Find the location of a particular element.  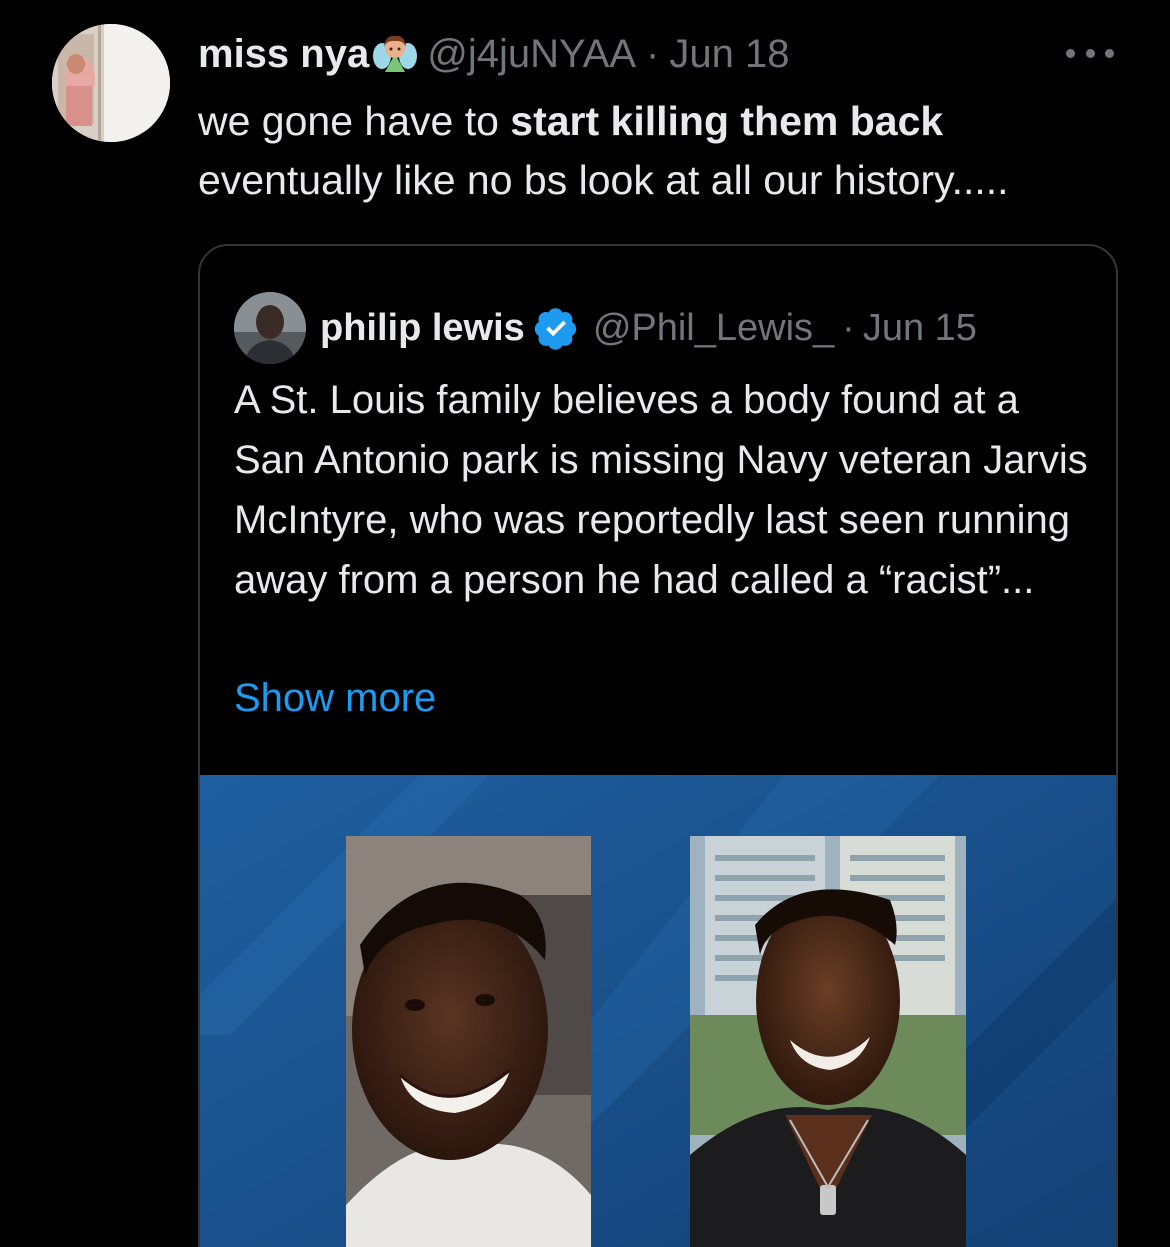

verified-badge-icon is located at coordinates (556, 328).